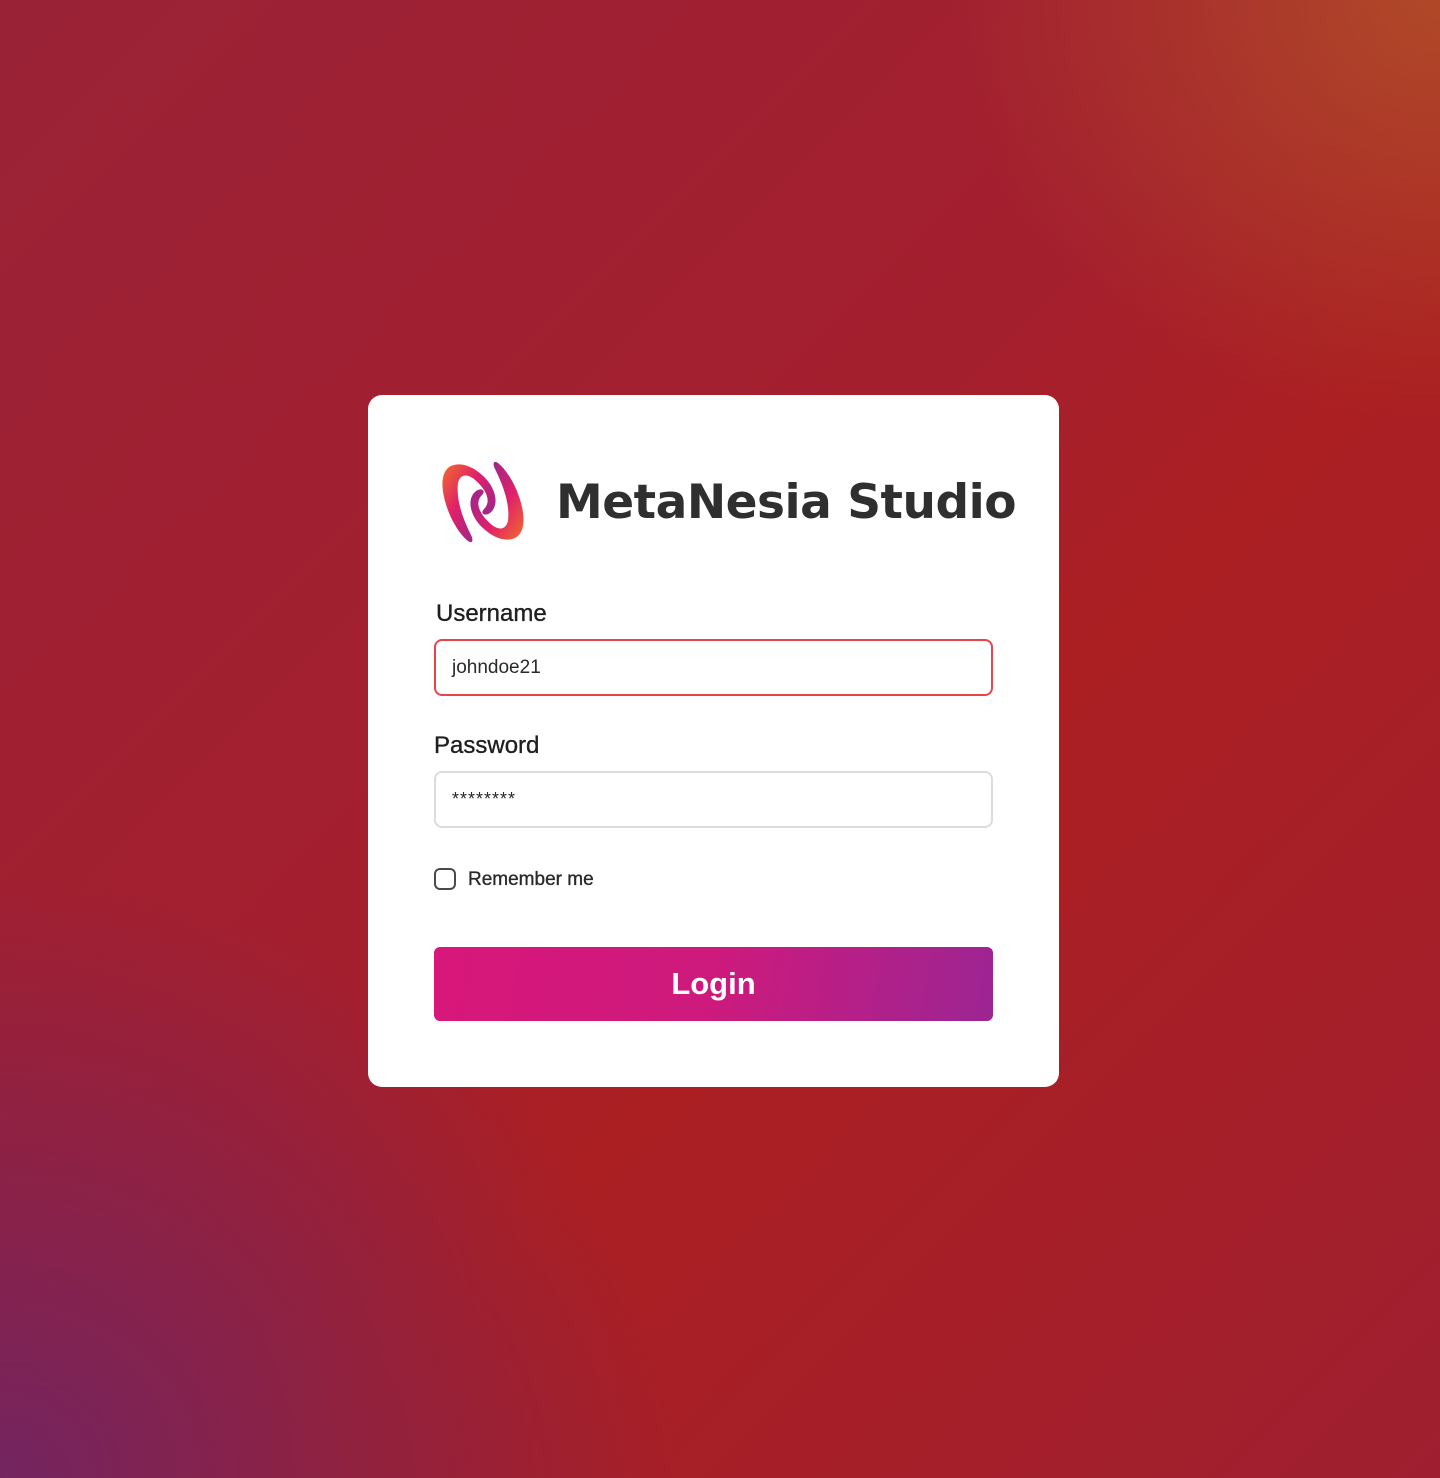 The width and height of the screenshot is (1440, 1478). Describe the element at coordinates (487, 745) in the screenshot. I see `password-label: Password` at that location.